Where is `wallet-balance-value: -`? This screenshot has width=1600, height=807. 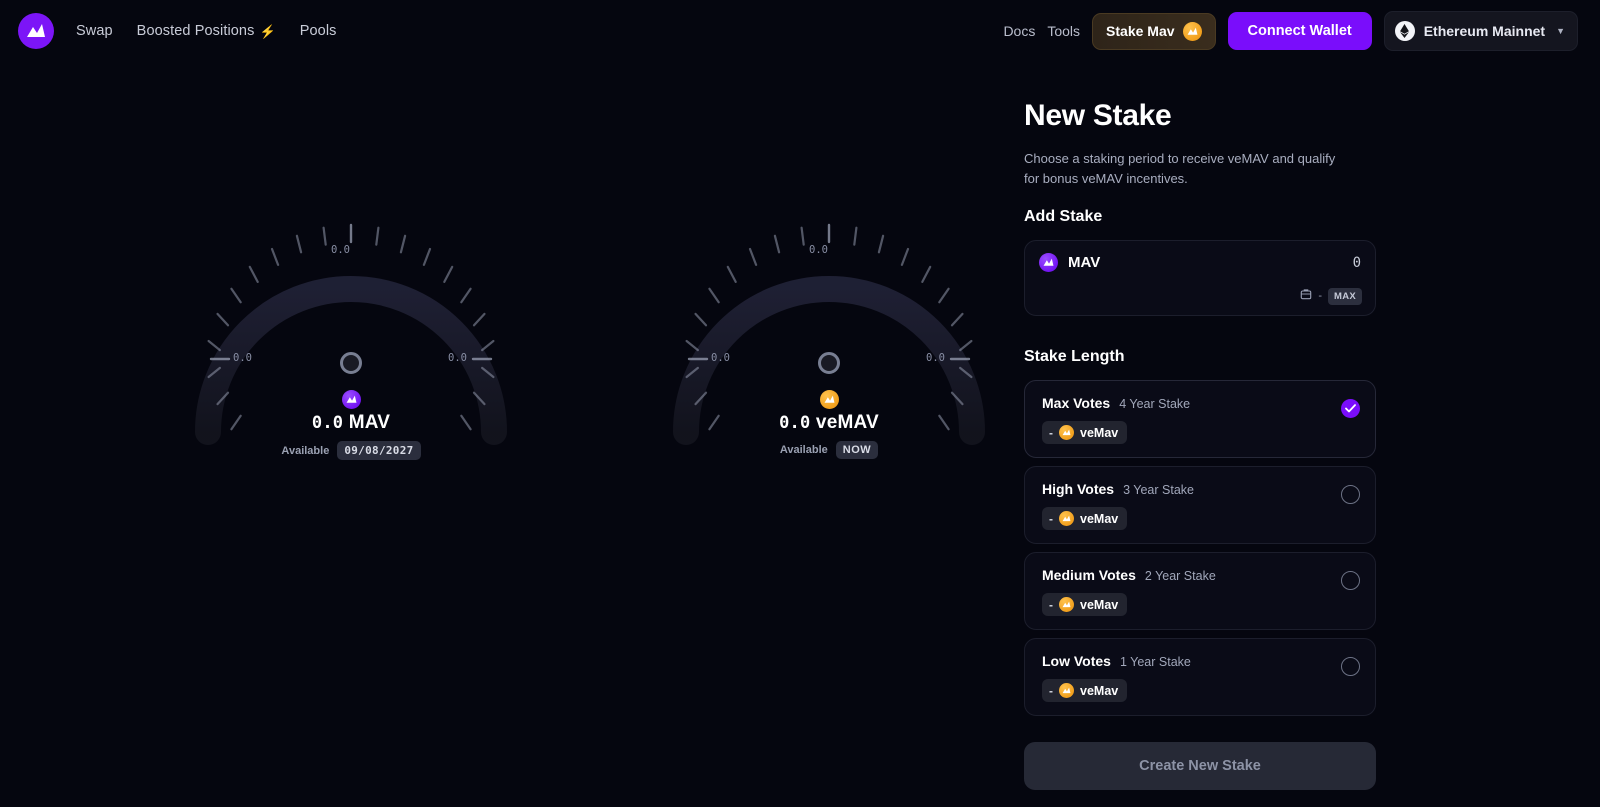
wallet-balance-value: - is located at coordinates (1320, 296).